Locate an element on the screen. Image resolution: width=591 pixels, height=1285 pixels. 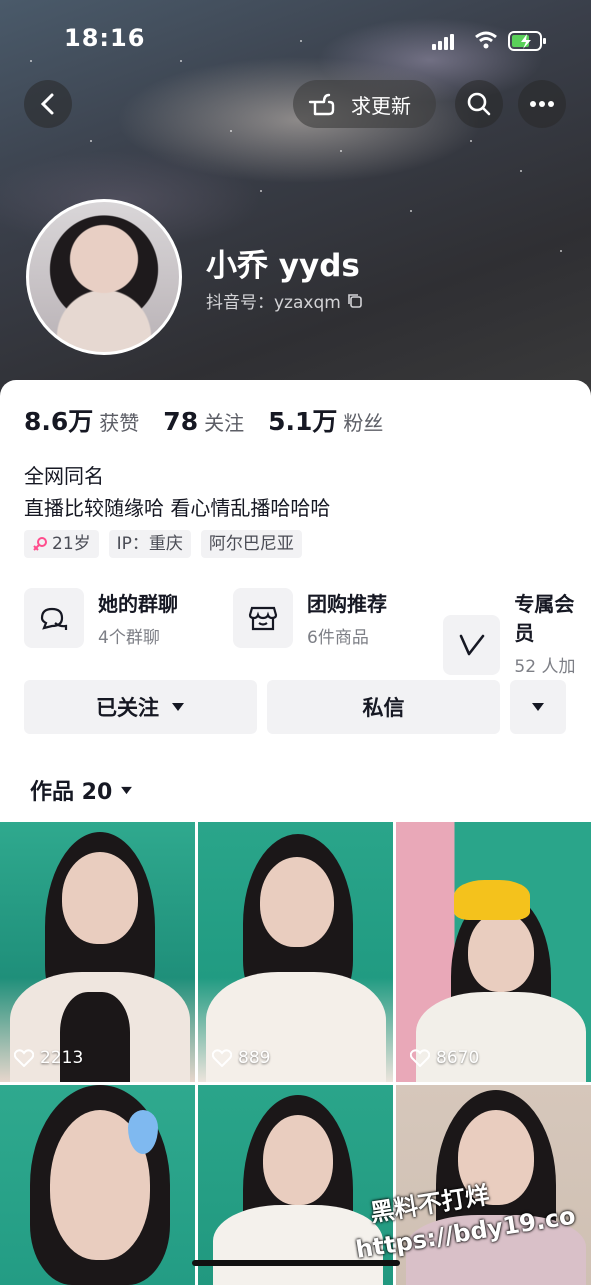
ip-tag: IP：重庆 is located at coordinates (149, 544).